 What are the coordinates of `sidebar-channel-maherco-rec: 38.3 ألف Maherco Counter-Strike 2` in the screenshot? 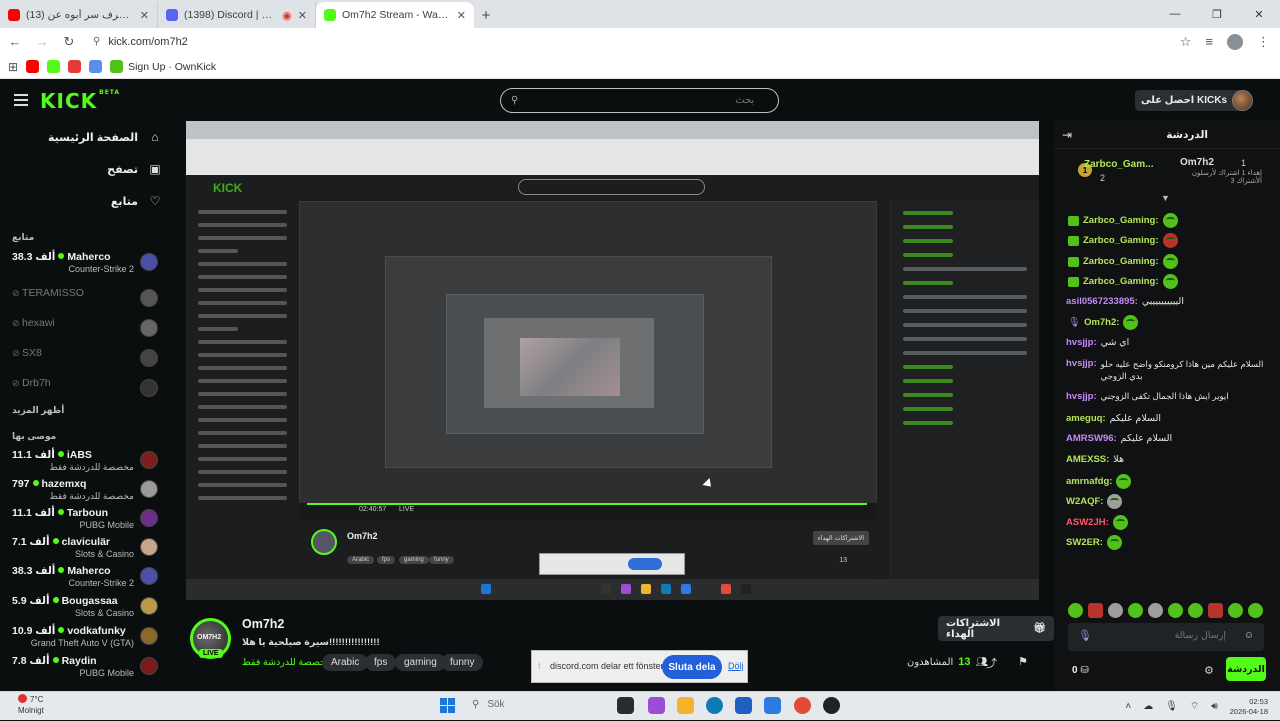 It's located at (87, 580).